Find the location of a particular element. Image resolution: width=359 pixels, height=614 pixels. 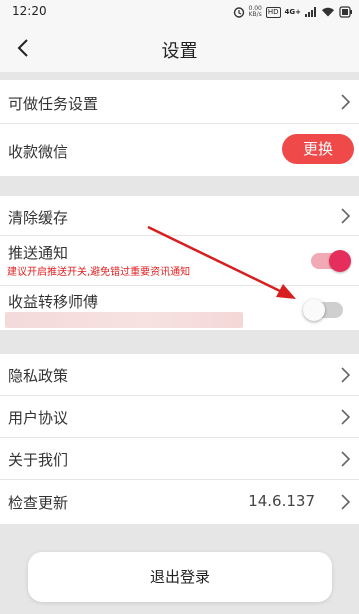

push-hint-text: 建议开启推送开关,避免错过重要资讯通知 is located at coordinates (99, 272).